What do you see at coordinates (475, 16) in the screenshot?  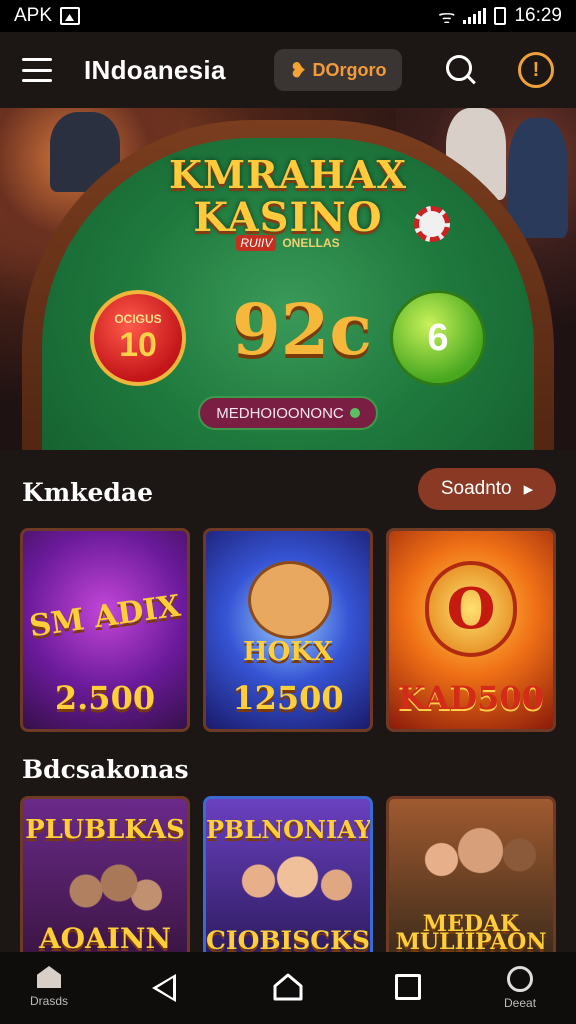 I see `signal-icon` at bounding box center [475, 16].